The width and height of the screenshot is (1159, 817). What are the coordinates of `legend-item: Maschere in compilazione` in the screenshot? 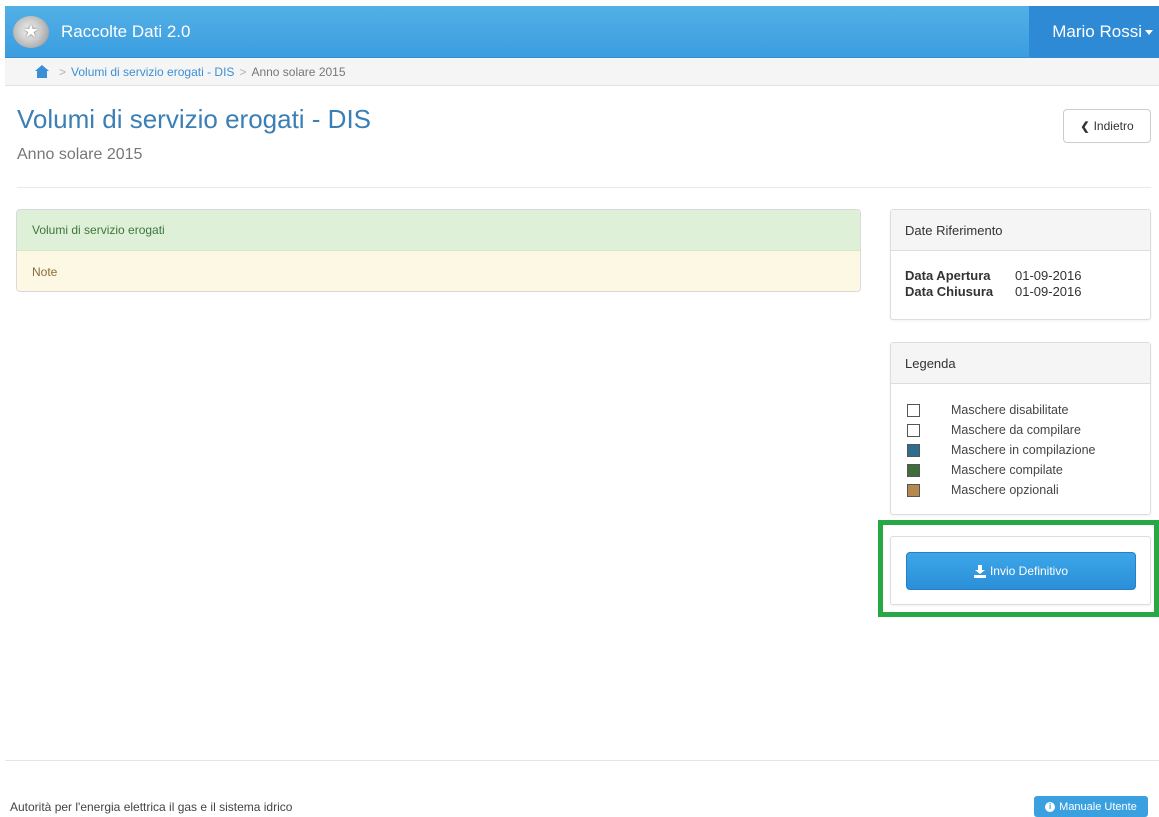 It's located at (1028, 450).